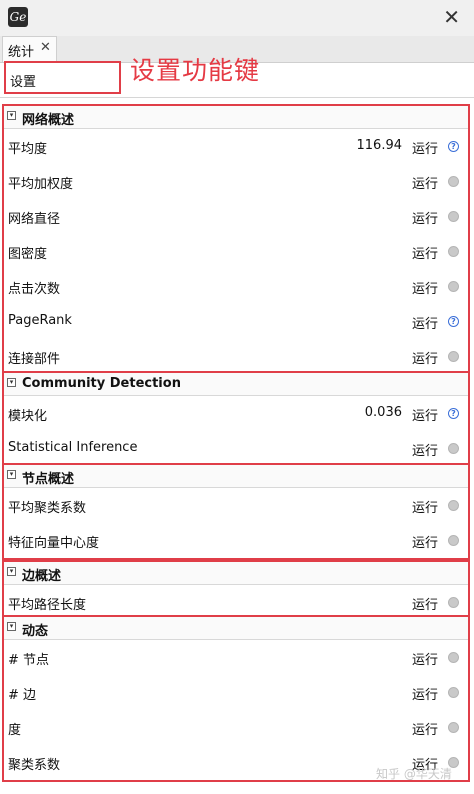  I want to click on stat-label: 平均加权度, so click(41, 184).